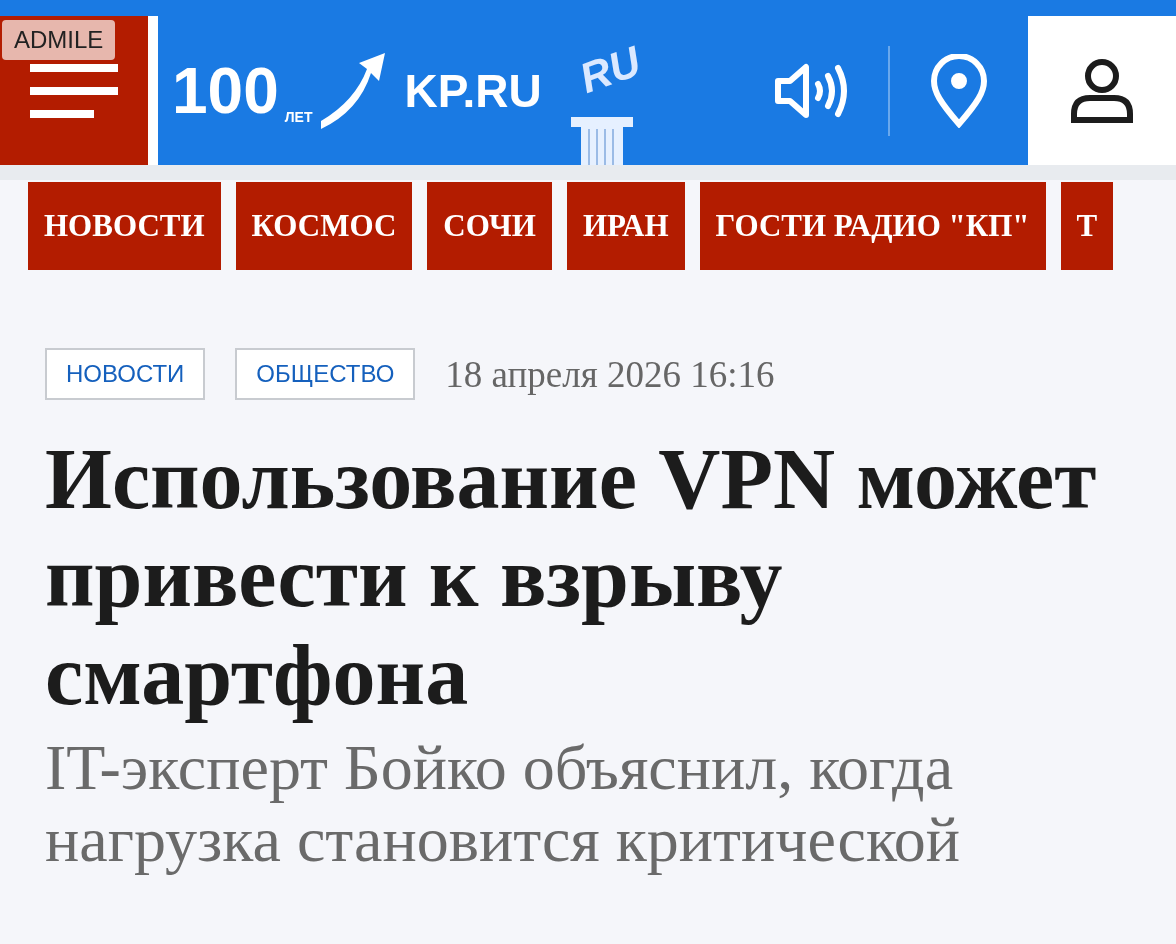 This screenshot has width=1176, height=944. I want to click on user-icon, so click(1102, 90).